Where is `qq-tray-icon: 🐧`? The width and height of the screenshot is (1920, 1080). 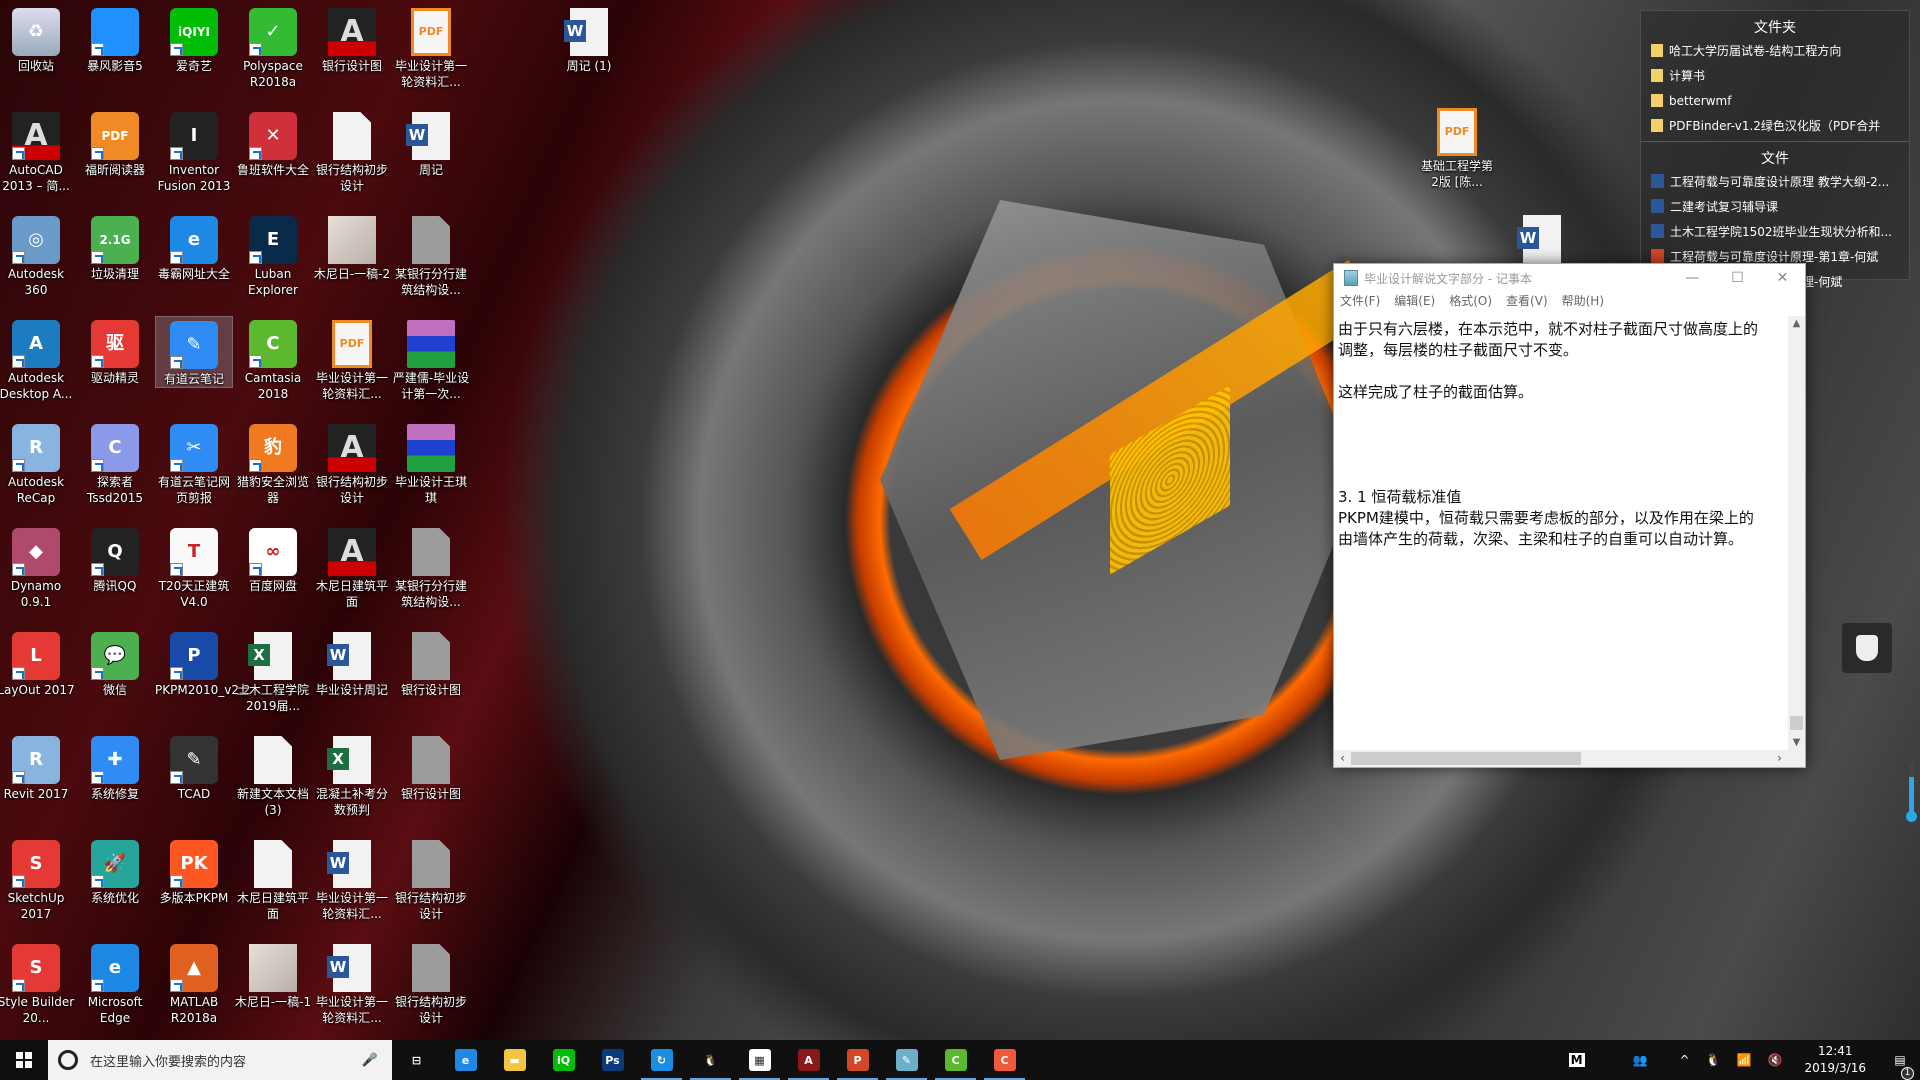 qq-tray-icon: 🐧 is located at coordinates (1713, 1060).